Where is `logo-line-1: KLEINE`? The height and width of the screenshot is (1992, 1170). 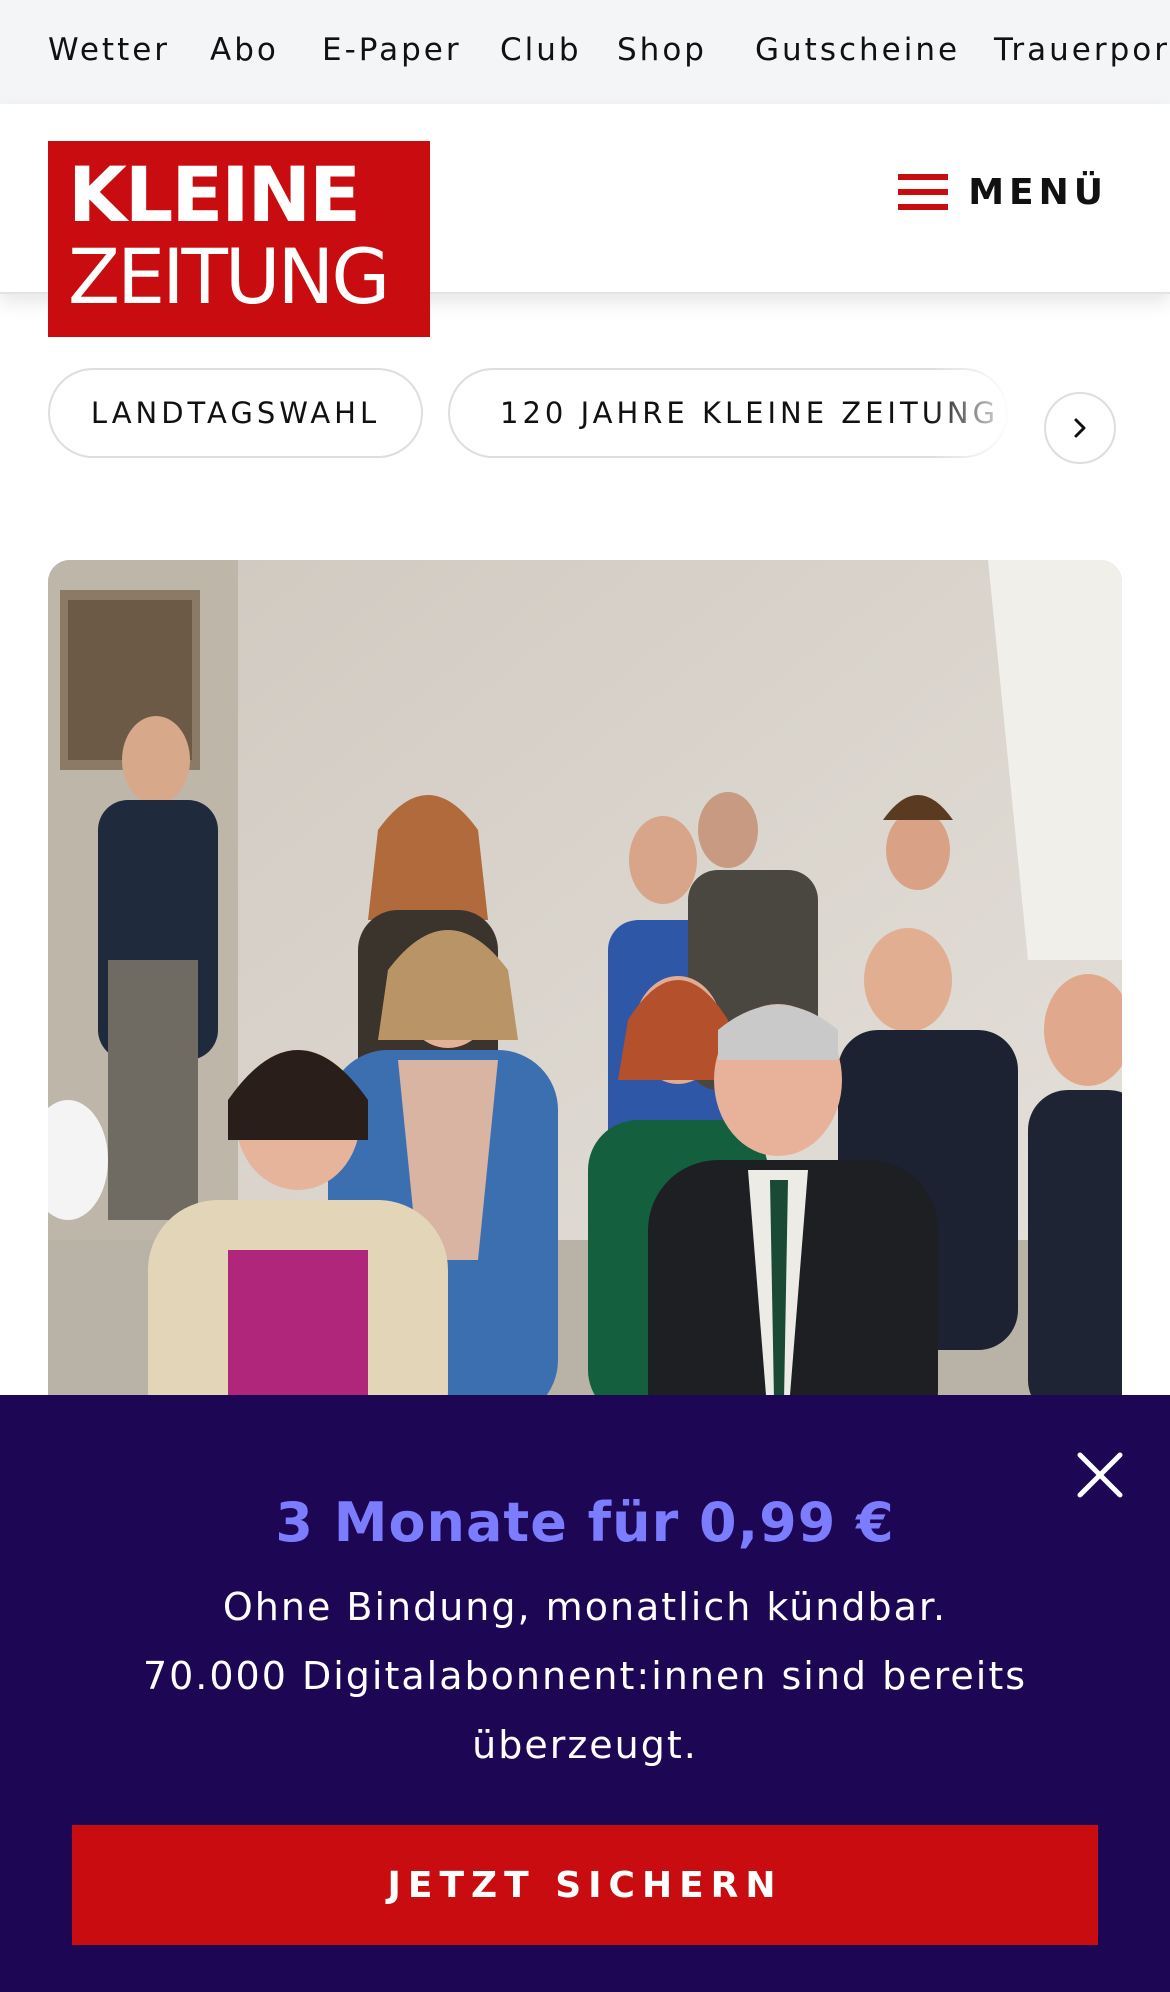 logo-line-1: KLEINE is located at coordinates (214, 194).